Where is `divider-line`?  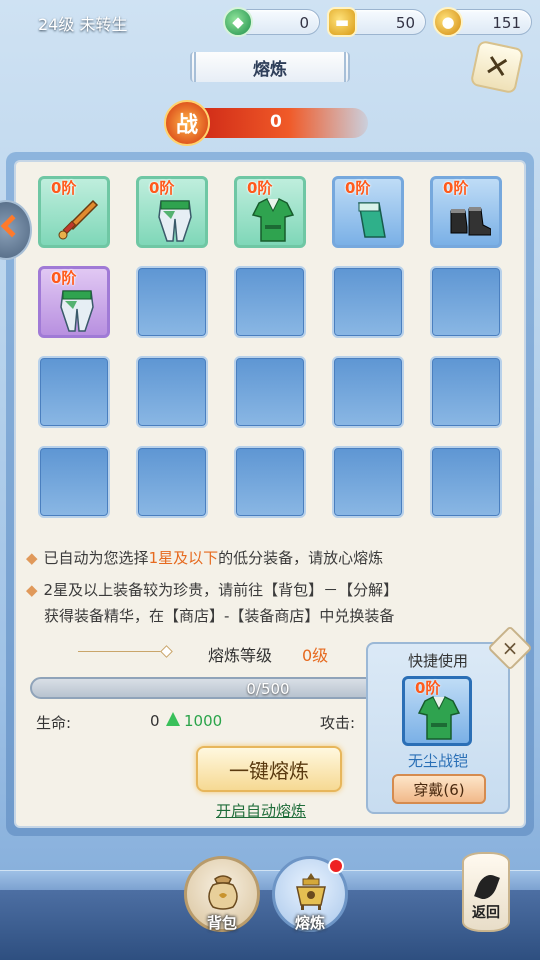
divider-line is located at coordinates (122, 651).